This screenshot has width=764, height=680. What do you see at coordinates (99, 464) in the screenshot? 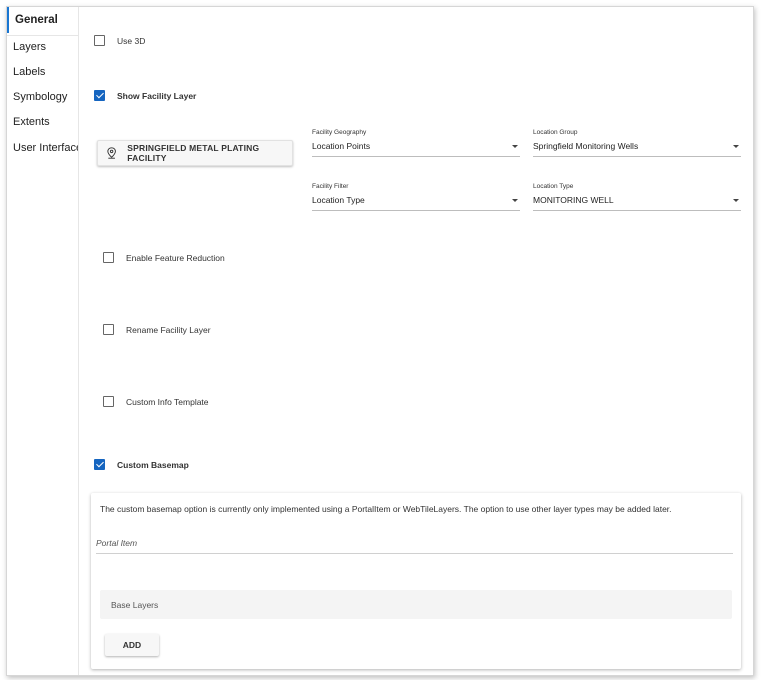
I see `custom-basemap-checkbox` at bounding box center [99, 464].